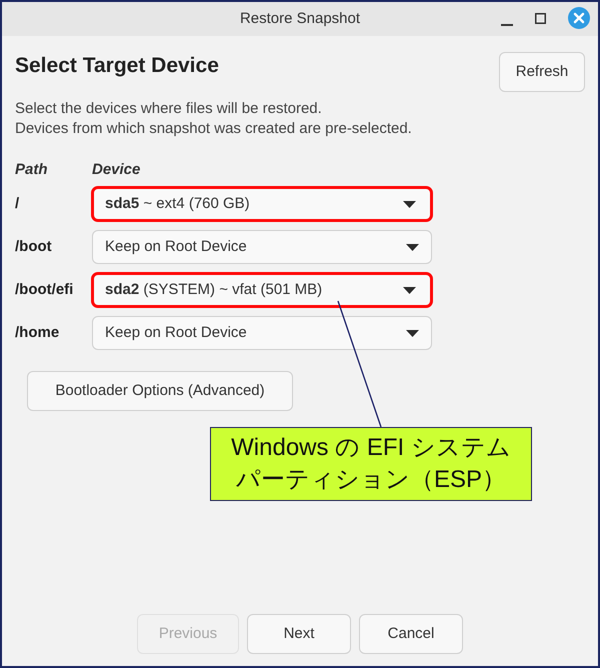  What do you see at coordinates (214, 129) in the screenshot?
I see `description-text: Devices from which snapshot was created are pre-selected.` at bounding box center [214, 129].